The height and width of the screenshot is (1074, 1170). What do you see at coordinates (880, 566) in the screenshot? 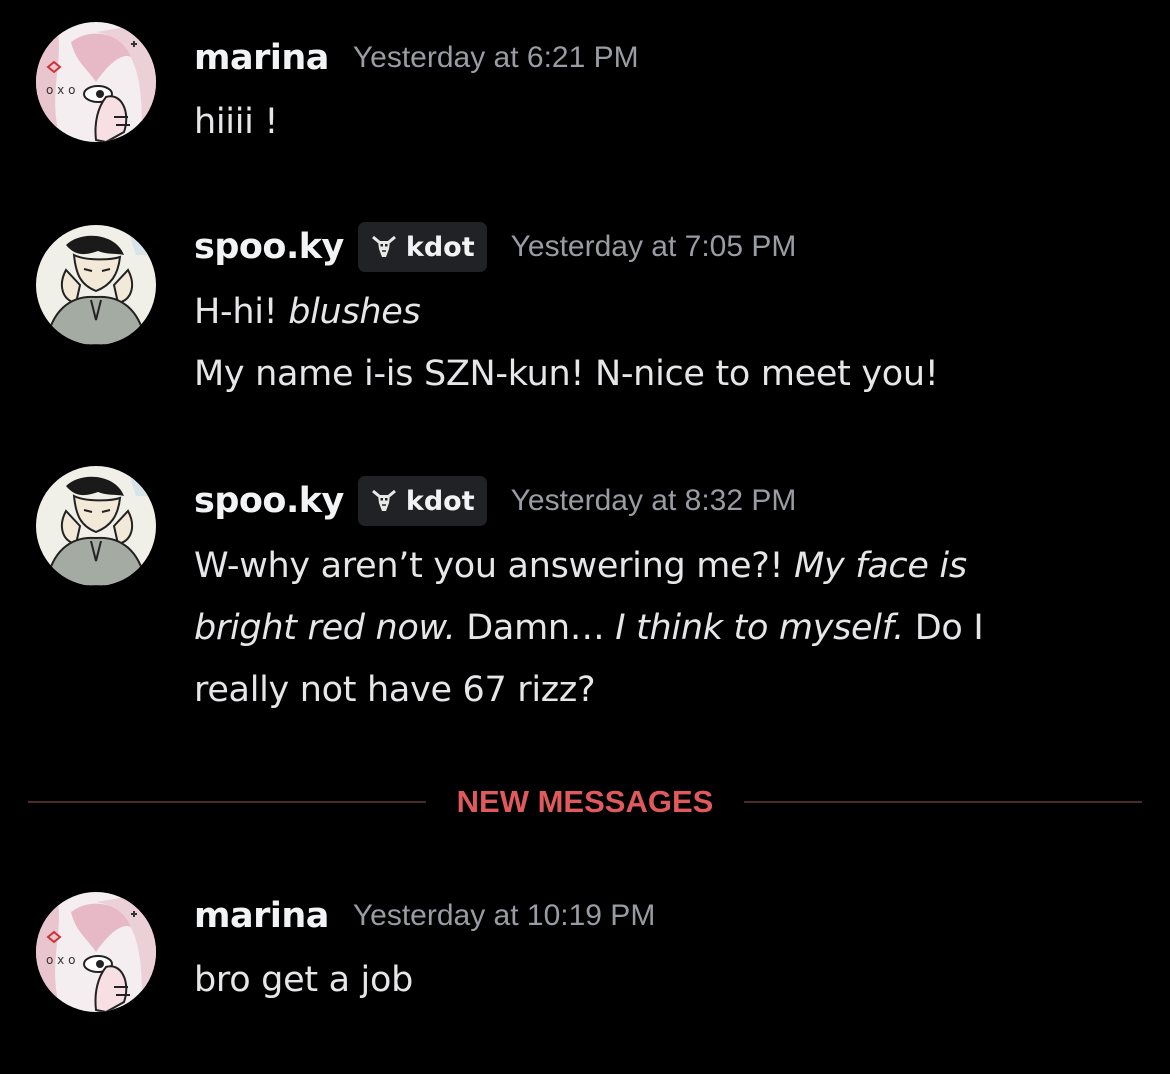
I see `message-italic-text: My face is` at bounding box center [880, 566].